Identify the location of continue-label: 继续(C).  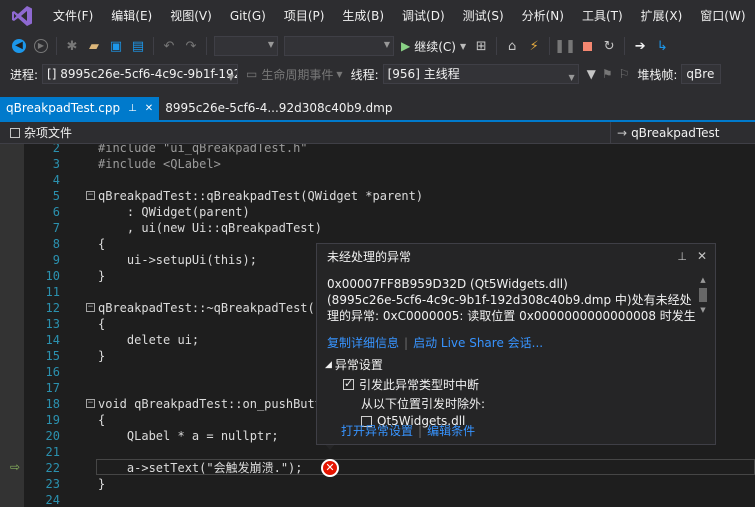
(435, 46).